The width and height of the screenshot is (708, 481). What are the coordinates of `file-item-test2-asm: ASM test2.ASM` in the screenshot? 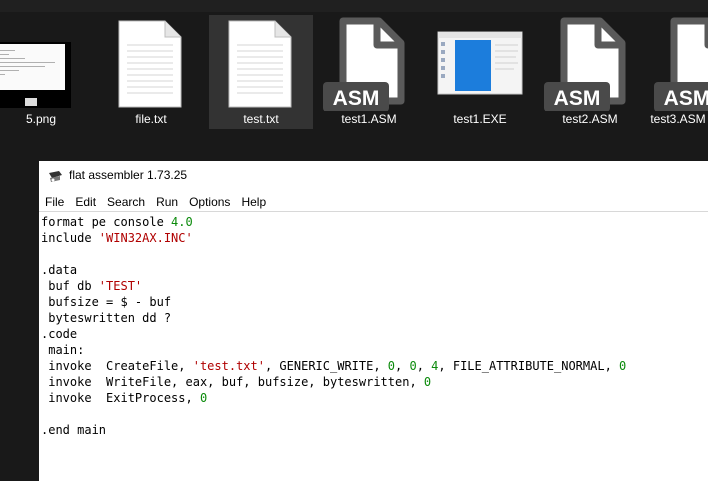 It's located at (590, 72).